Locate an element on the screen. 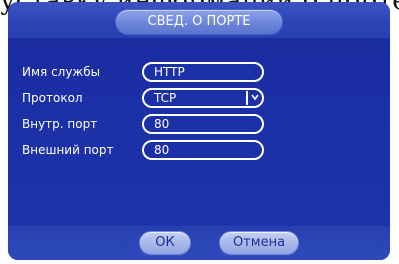 The width and height of the screenshot is (399, 264). protocol-label: Протокол is located at coordinates (52, 98).